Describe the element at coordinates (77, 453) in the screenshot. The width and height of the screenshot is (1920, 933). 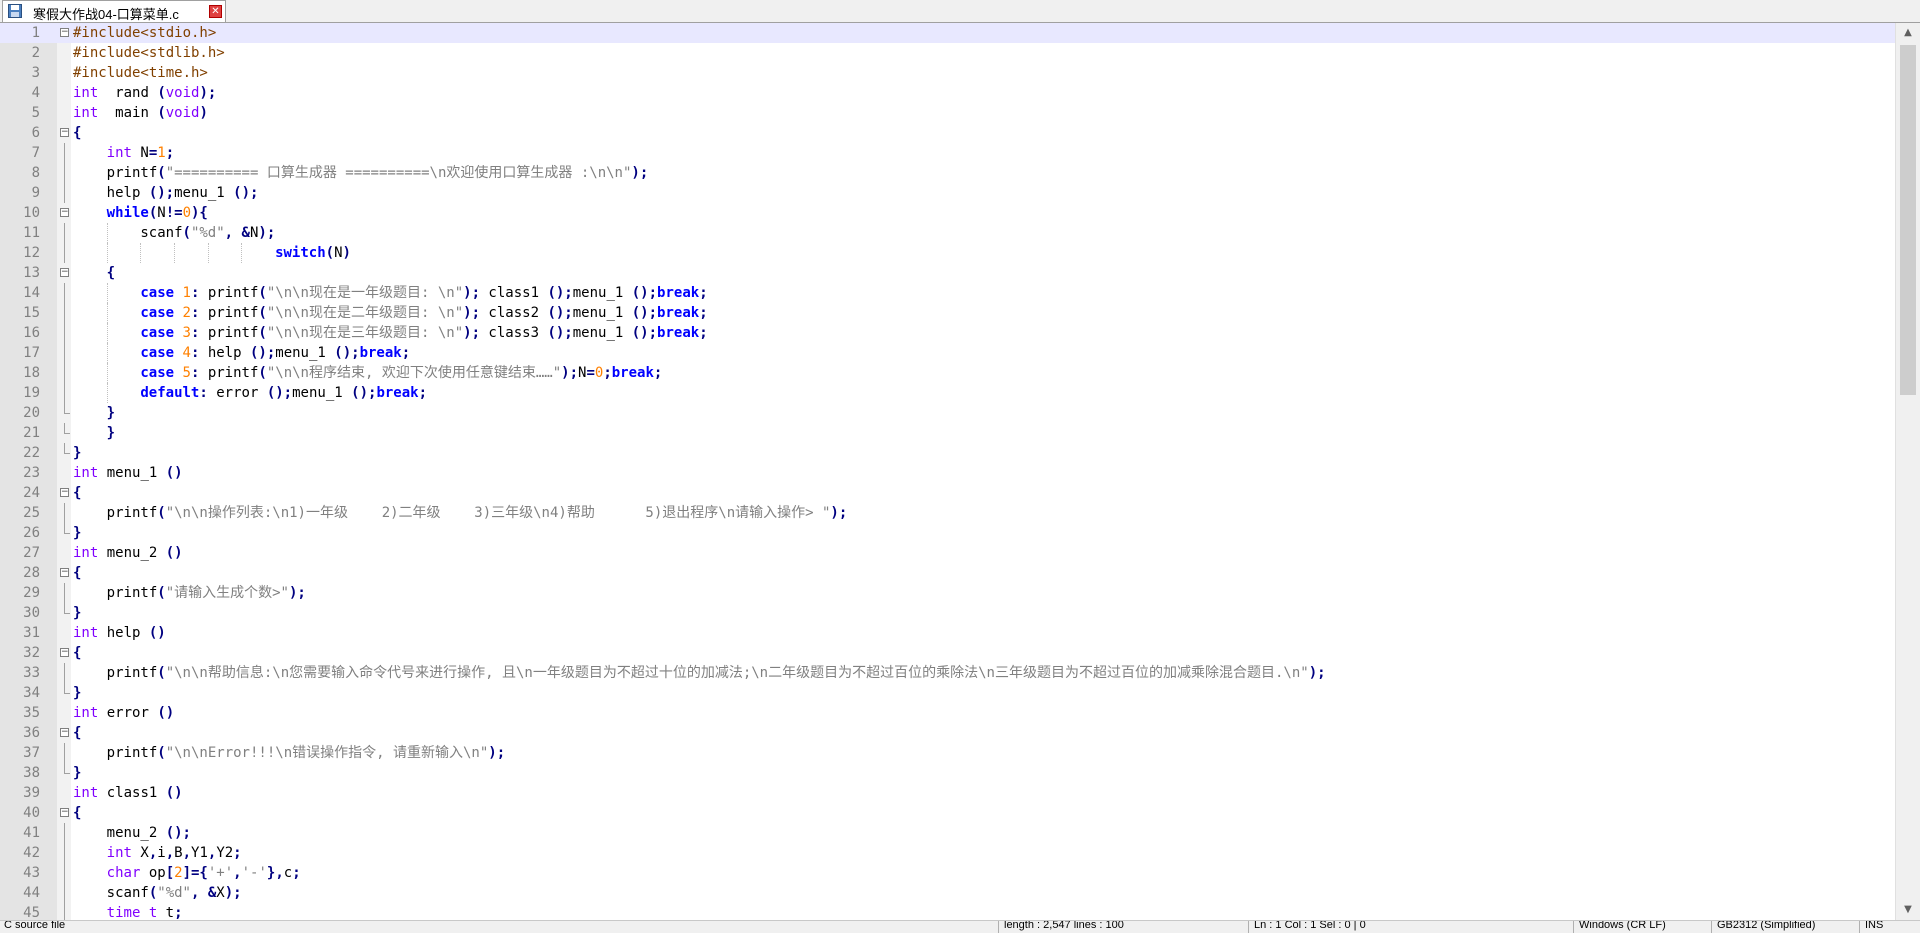
I see `code-token: }` at that location.